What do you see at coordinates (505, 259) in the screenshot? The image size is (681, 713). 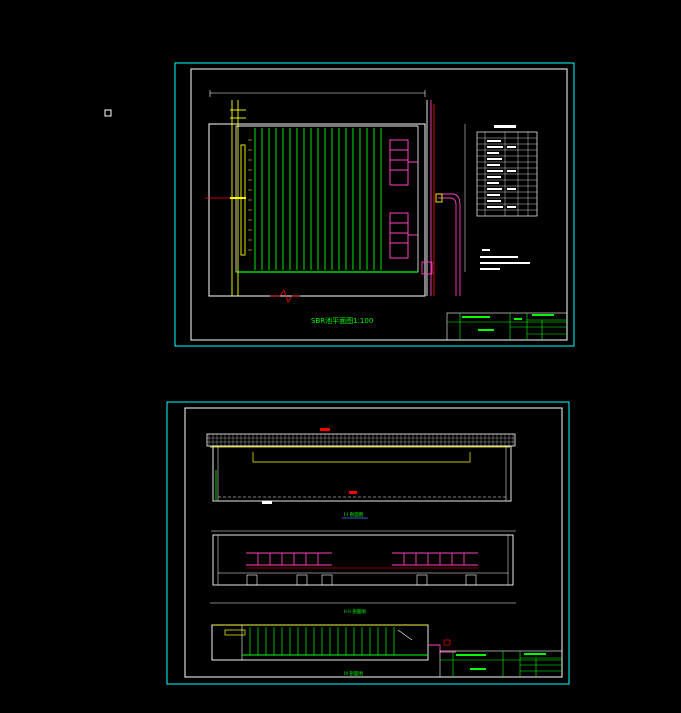 I see `legend-notes` at bounding box center [505, 259].